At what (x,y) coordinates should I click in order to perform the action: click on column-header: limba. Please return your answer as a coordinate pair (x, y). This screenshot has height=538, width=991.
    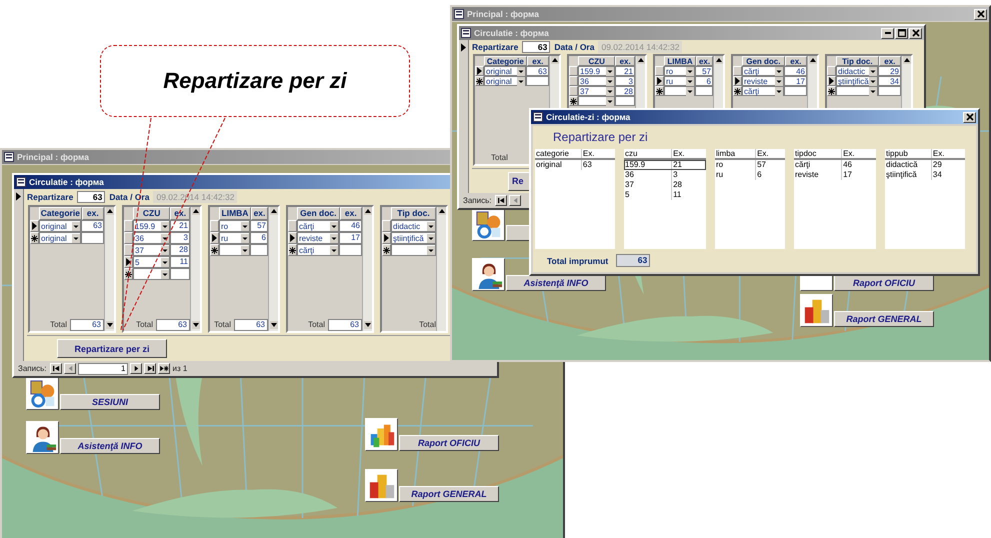
    Looking at the image, I should click on (735, 153).